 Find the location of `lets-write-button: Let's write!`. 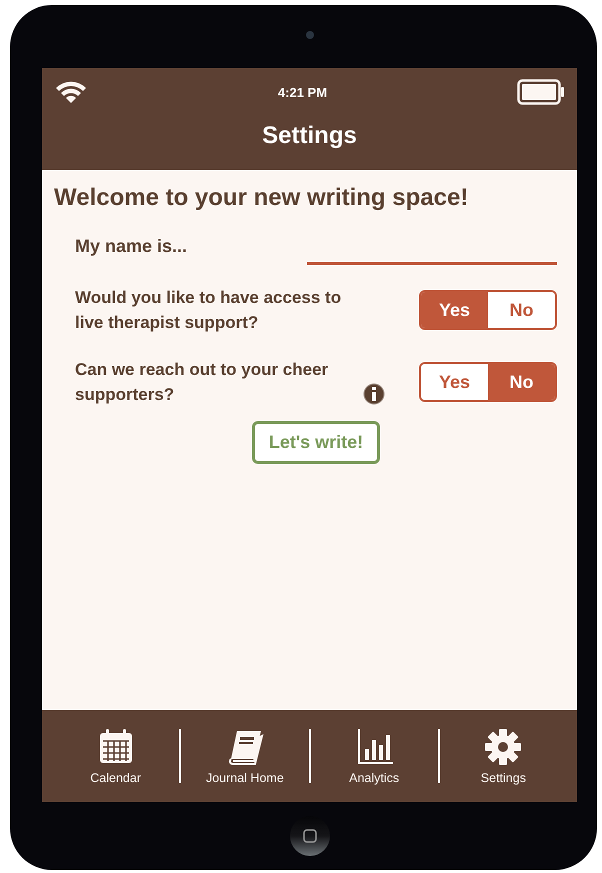

lets-write-button: Let's write! is located at coordinates (316, 442).